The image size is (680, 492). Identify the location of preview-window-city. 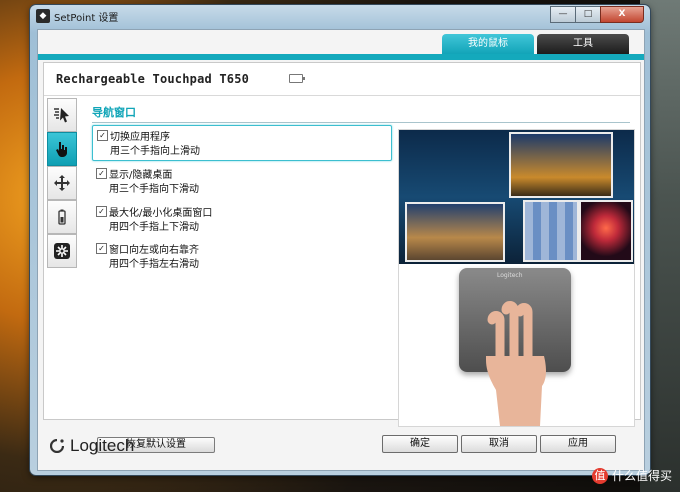
(455, 232).